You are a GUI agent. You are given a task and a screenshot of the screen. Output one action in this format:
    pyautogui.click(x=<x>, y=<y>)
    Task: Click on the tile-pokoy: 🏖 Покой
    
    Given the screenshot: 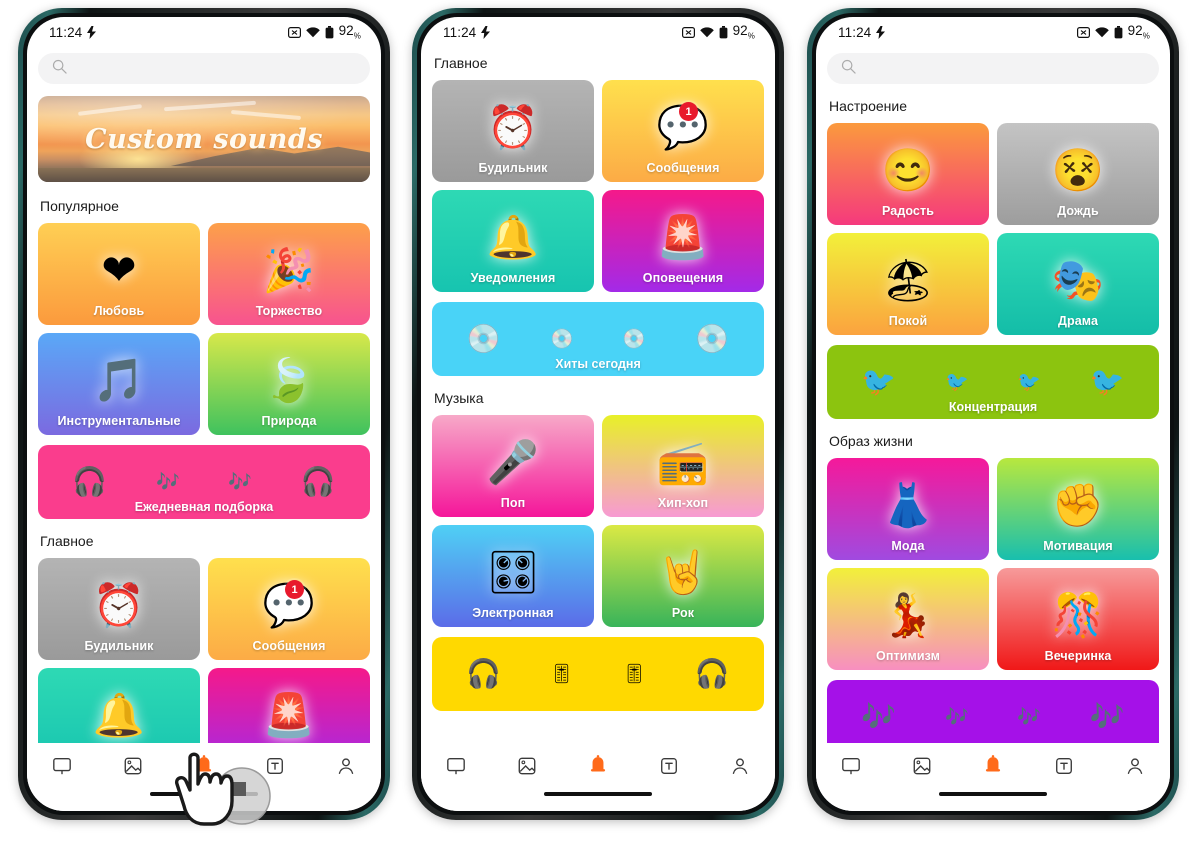 What is the action you would take?
    pyautogui.click(x=908, y=284)
    